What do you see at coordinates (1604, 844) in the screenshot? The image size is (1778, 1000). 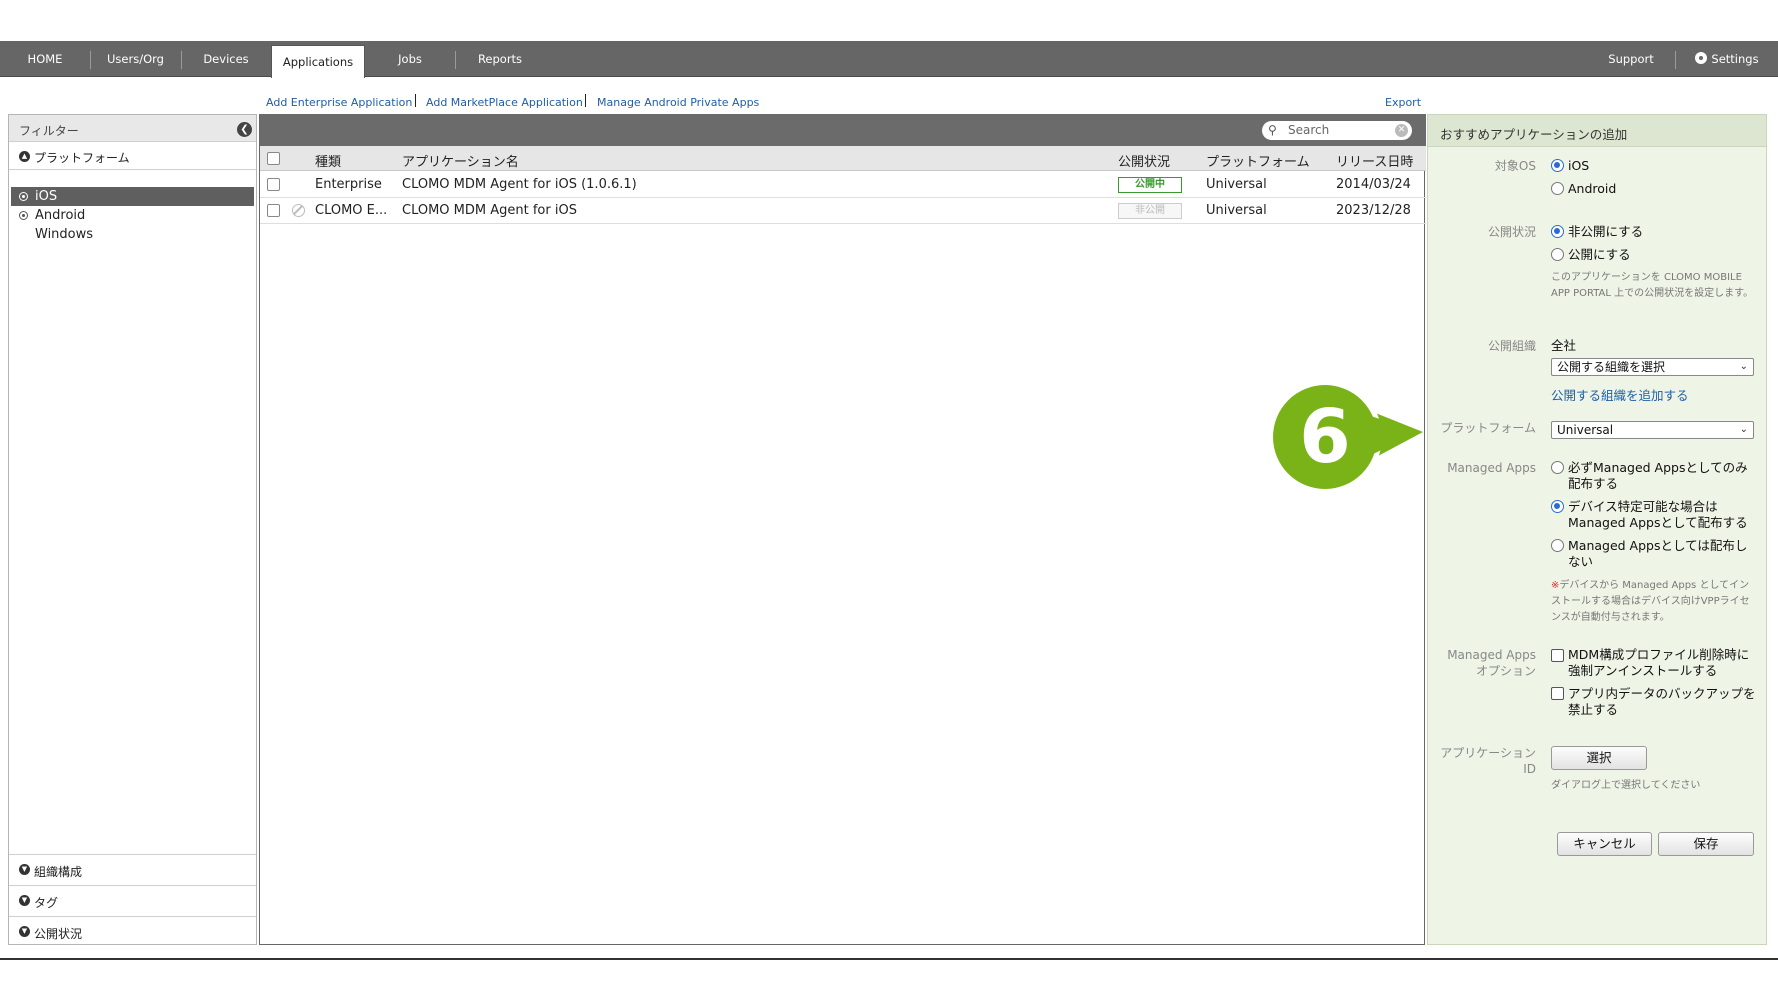 I see `cancel-button: キャンセル` at bounding box center [1604, 844].